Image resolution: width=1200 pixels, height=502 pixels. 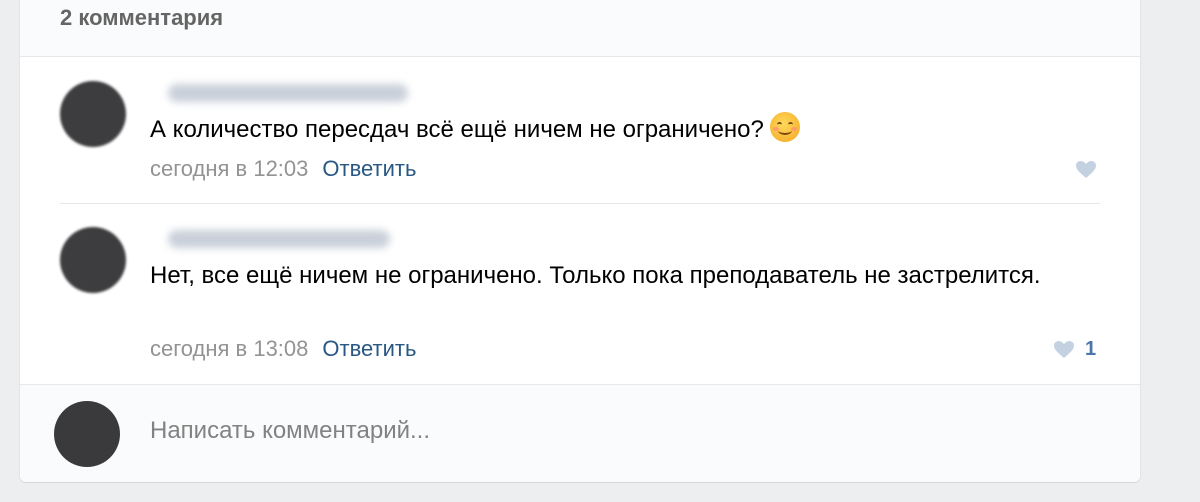 I want to click on comment-meta: сегодня в 12:03 Ответить, so click(x=283, y=169).